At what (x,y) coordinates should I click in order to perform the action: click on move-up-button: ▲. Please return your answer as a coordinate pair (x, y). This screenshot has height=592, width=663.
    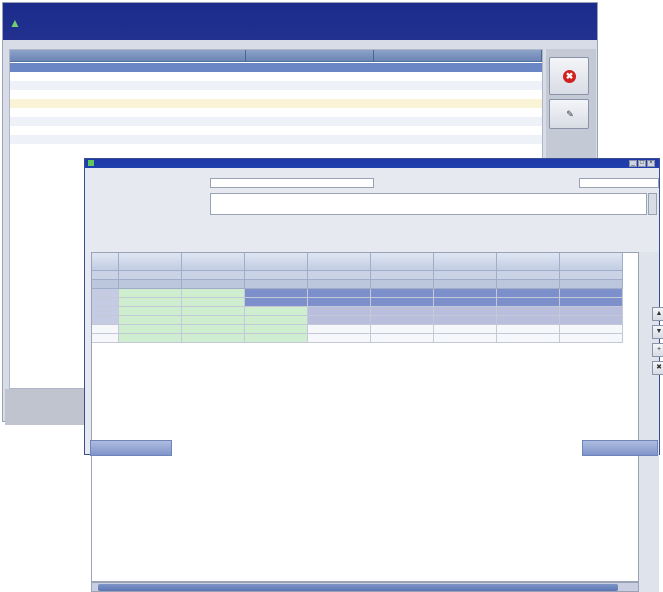
    Looking at the image, I should click on (657, 314).